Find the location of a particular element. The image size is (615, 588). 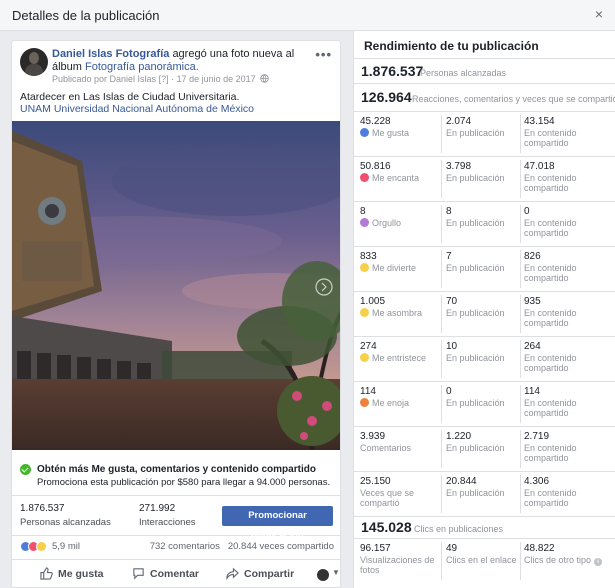

on-post-value: 70 is located at coordinates (452, 301).